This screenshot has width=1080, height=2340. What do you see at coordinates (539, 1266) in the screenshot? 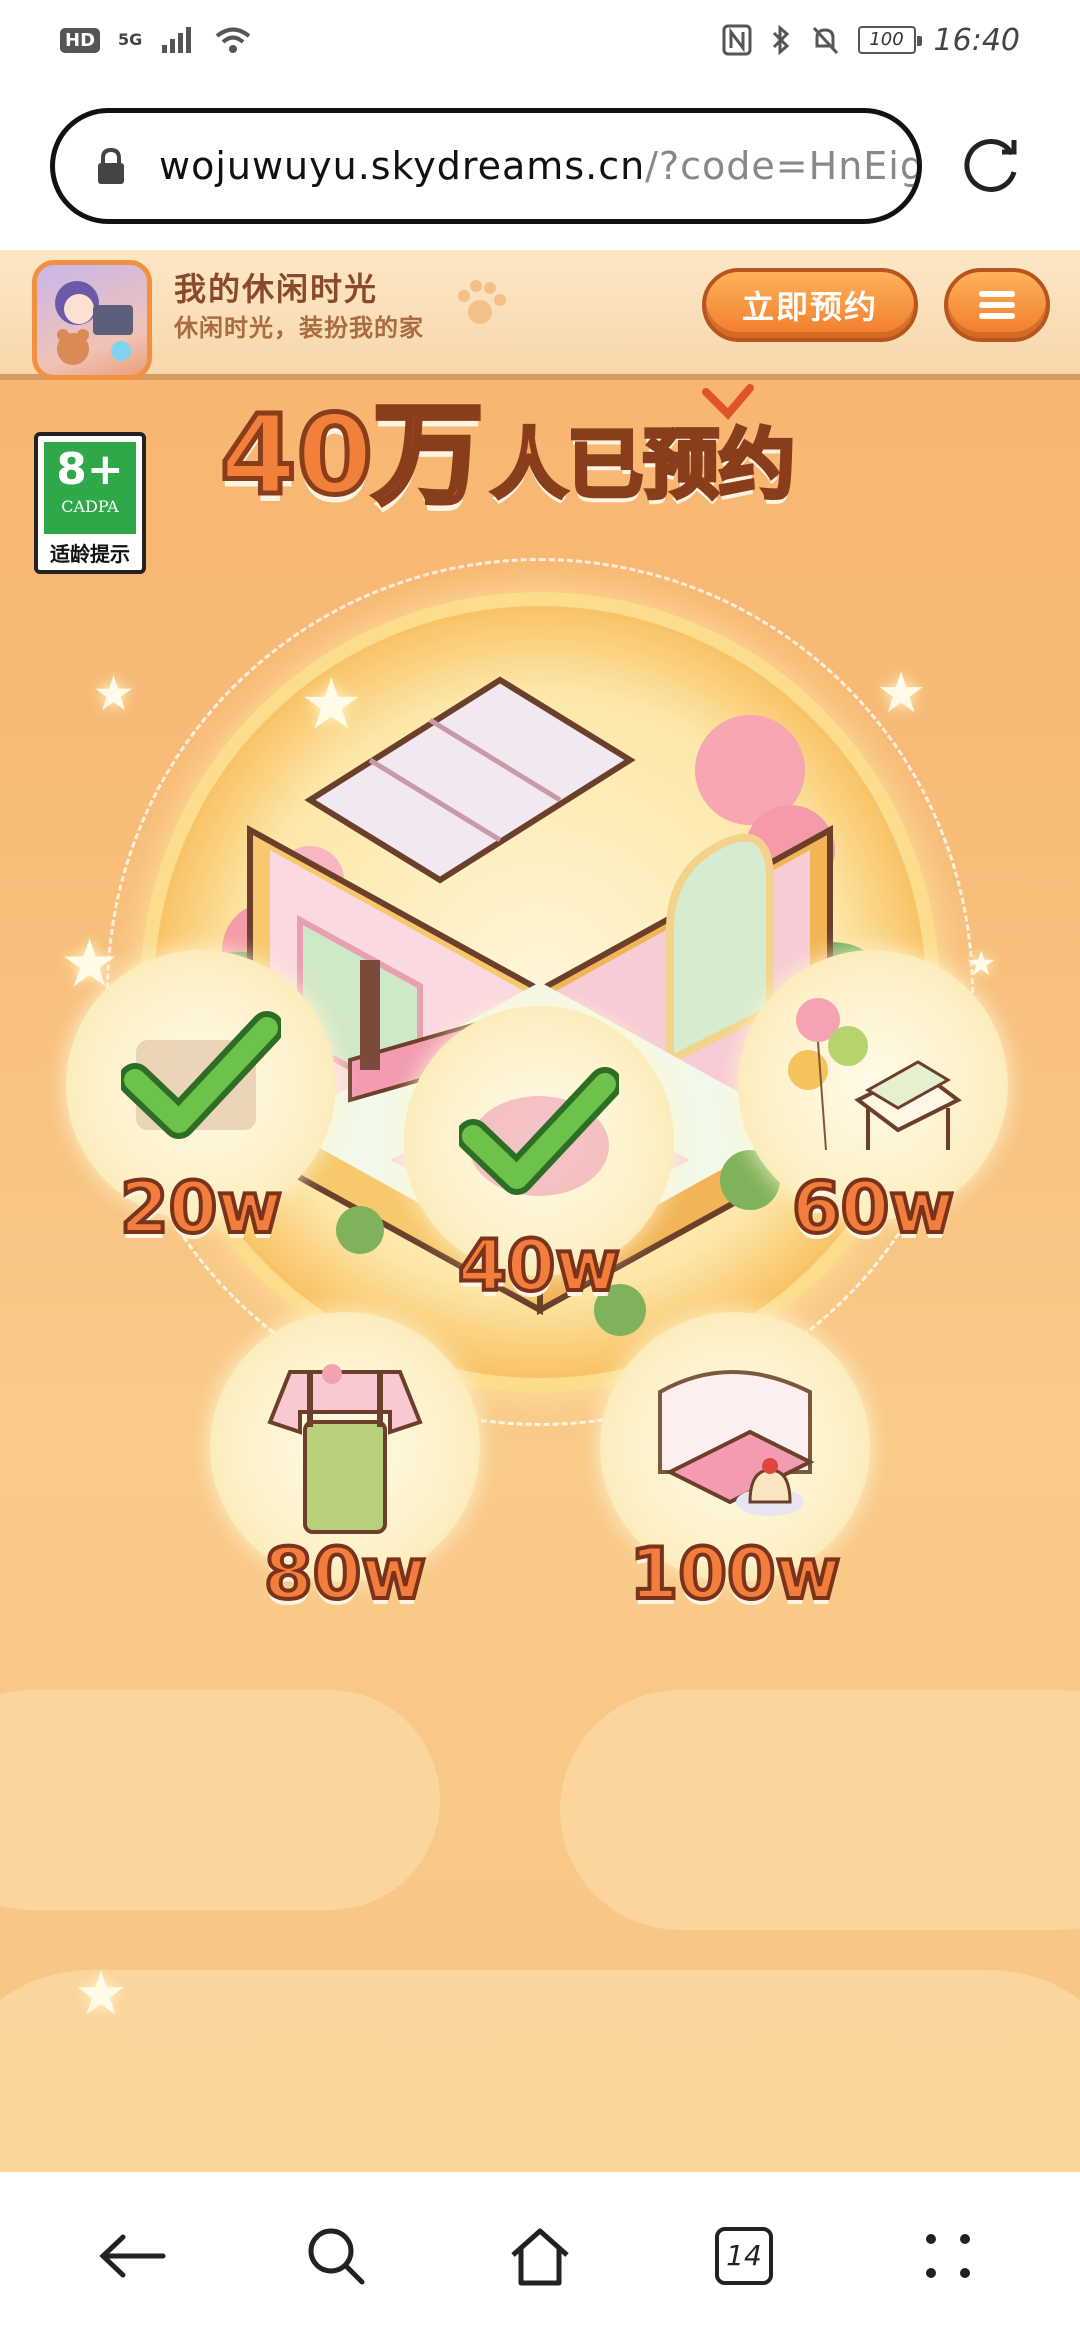
I see `reward-label: 40w` at bounding box center [539, 1266].